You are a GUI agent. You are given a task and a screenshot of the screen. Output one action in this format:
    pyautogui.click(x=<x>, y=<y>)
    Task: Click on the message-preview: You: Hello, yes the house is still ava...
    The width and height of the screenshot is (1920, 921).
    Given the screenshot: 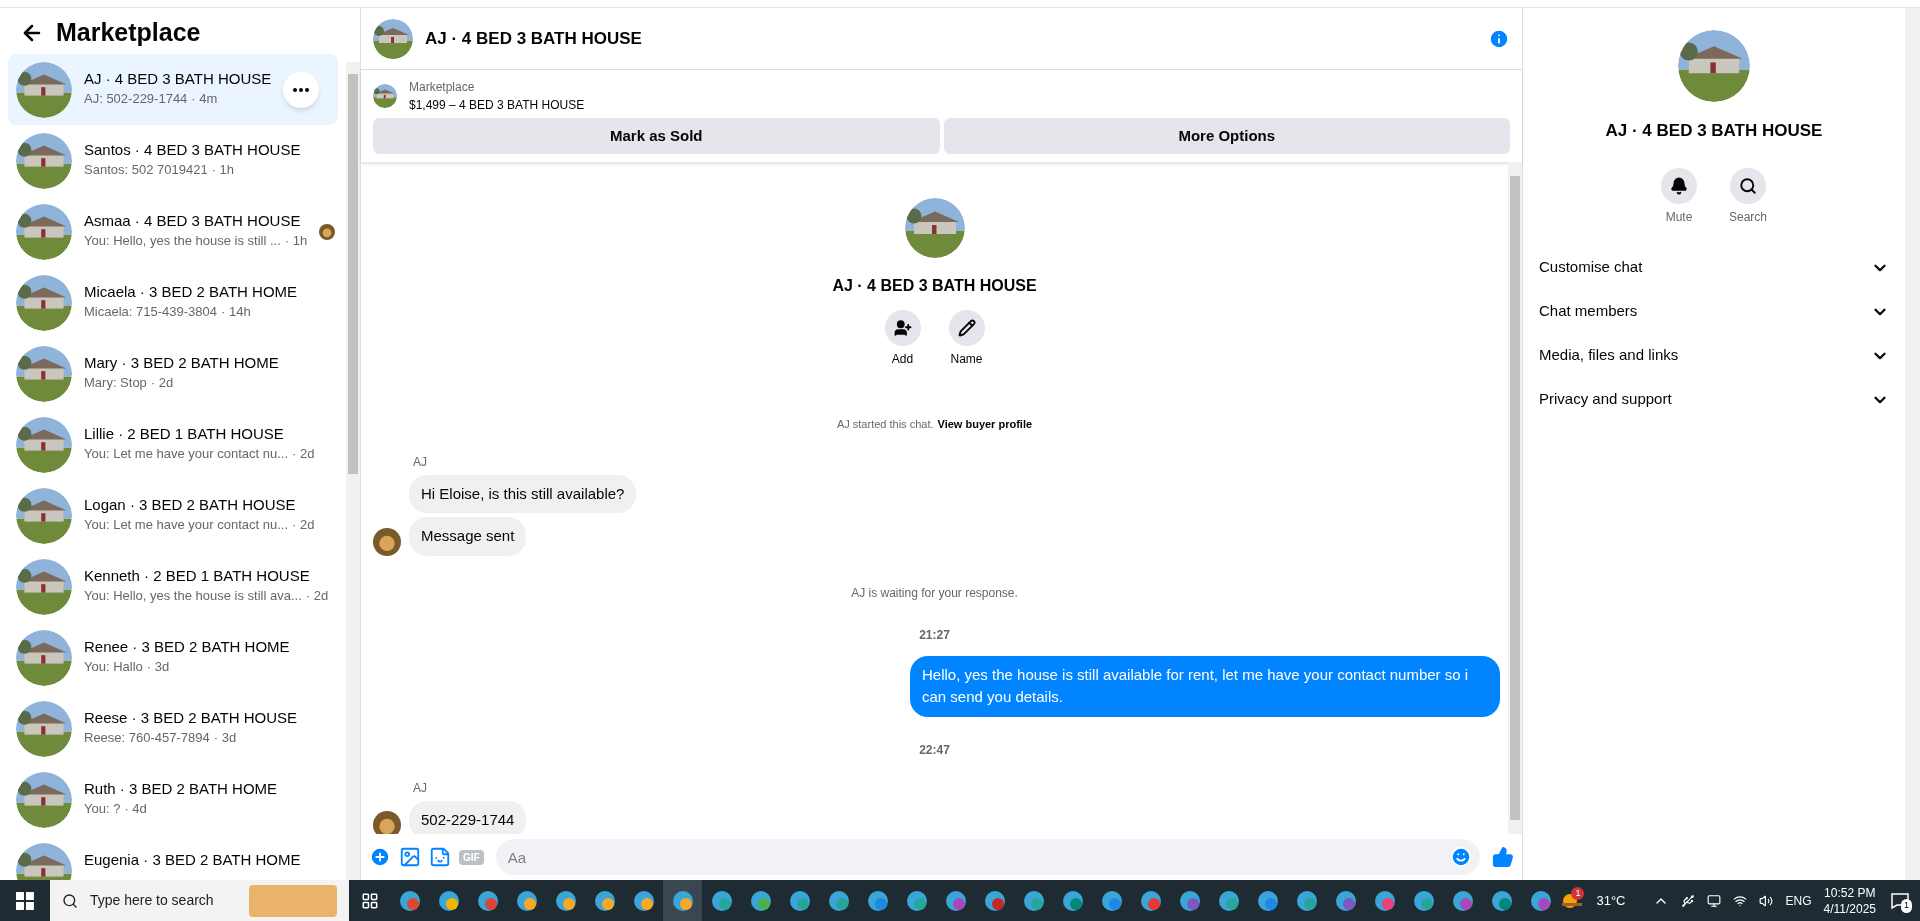 What is the action you would take?
    pyautogui.click(x=193, y=596)
    